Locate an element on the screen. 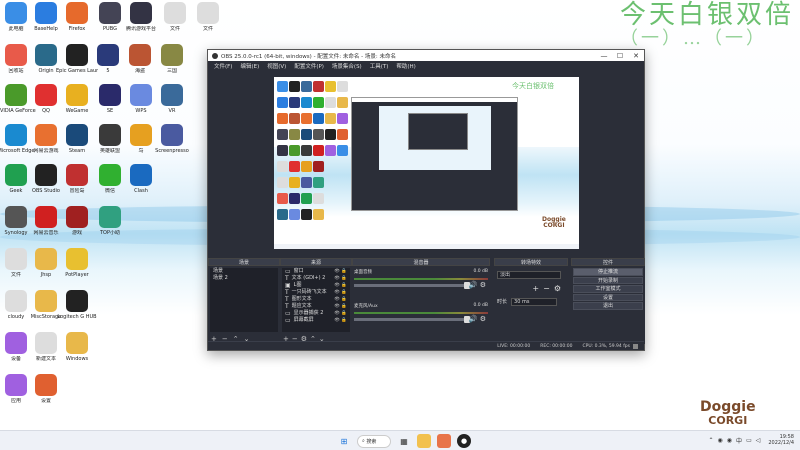  file-icon is located at coordinates (46, 343).